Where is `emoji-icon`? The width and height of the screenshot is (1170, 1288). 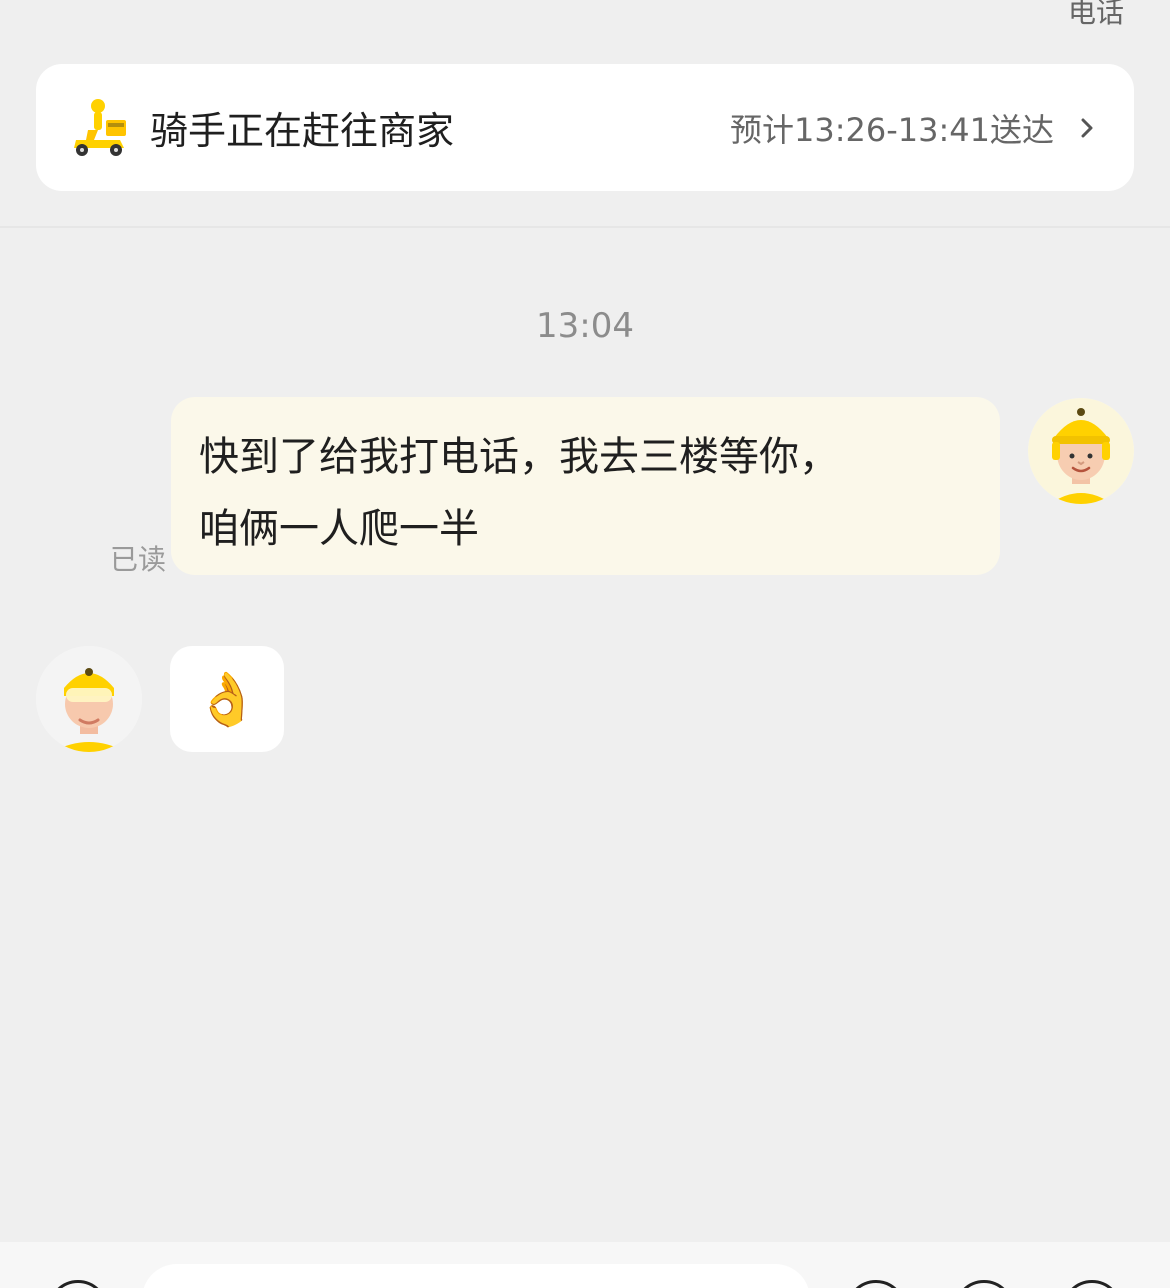
emoji-icon is located at coordinates (876, 1284).